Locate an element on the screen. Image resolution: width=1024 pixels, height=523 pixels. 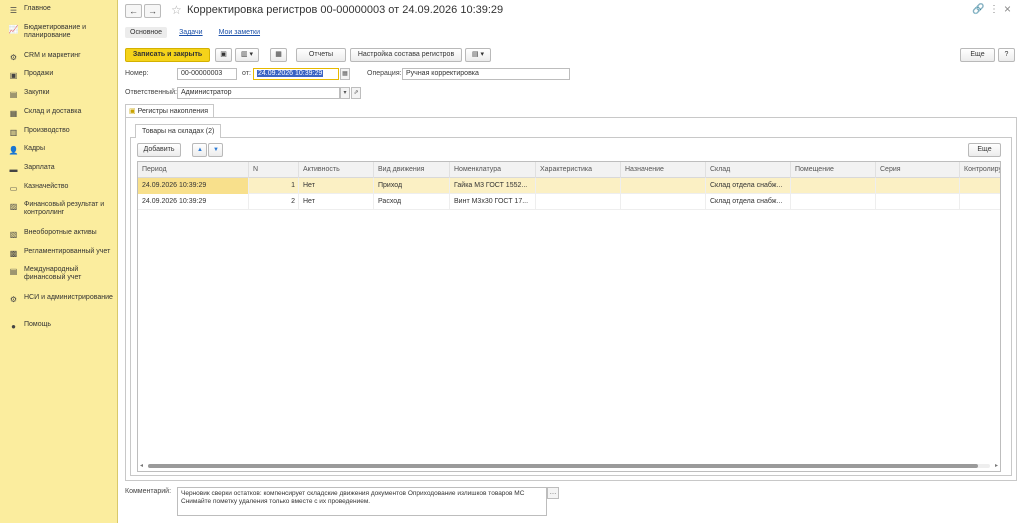
more-vertical-icon: ⋮ is located at coordinates (994, 9).